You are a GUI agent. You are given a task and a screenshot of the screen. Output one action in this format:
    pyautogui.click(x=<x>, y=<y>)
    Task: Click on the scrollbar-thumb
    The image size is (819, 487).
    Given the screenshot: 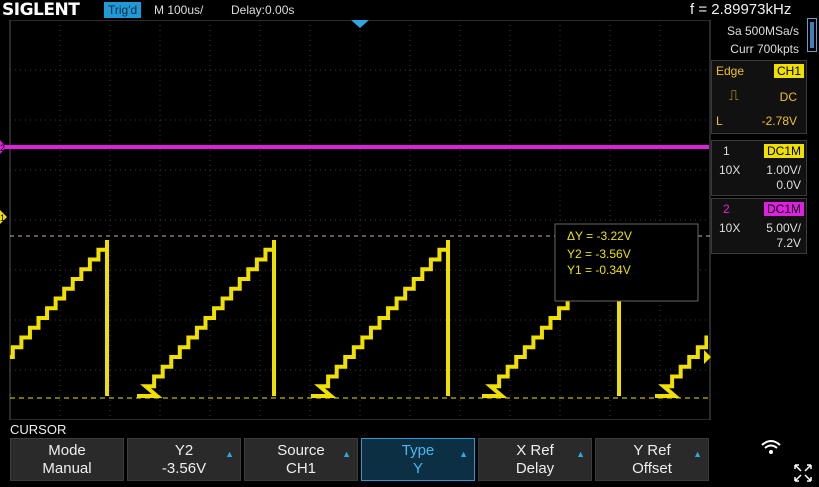 What is the action you would take?
    pyautogui.click(x=812, y=35)
    